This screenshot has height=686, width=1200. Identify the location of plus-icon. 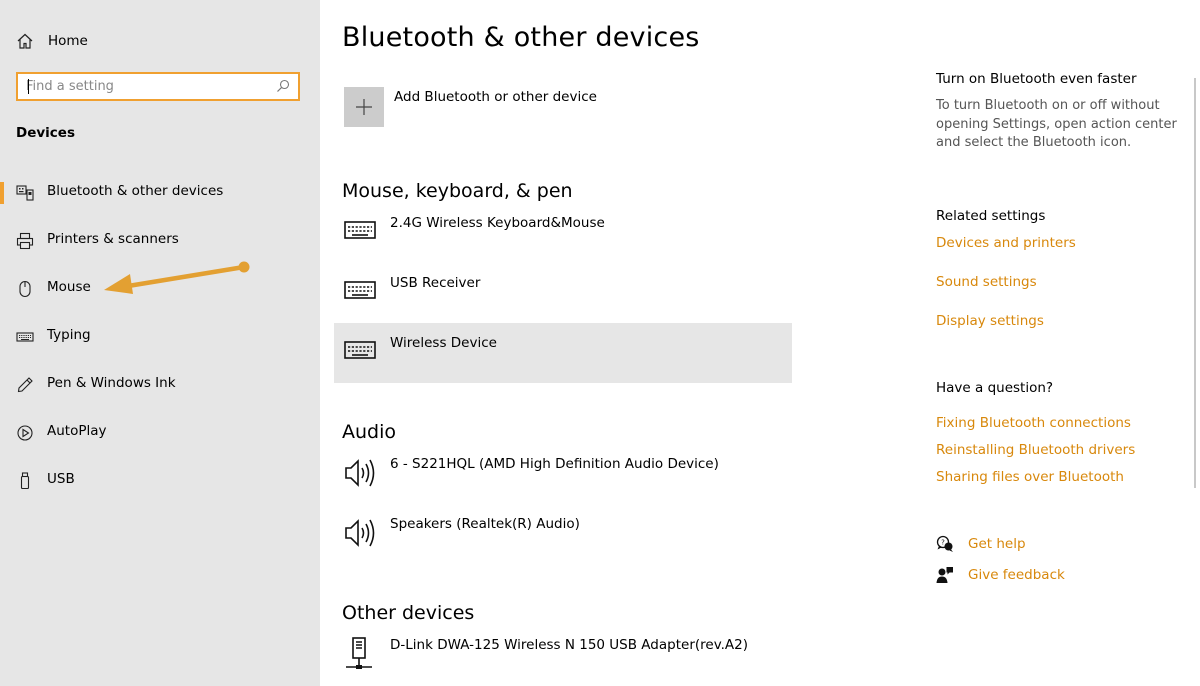
(364, 107).